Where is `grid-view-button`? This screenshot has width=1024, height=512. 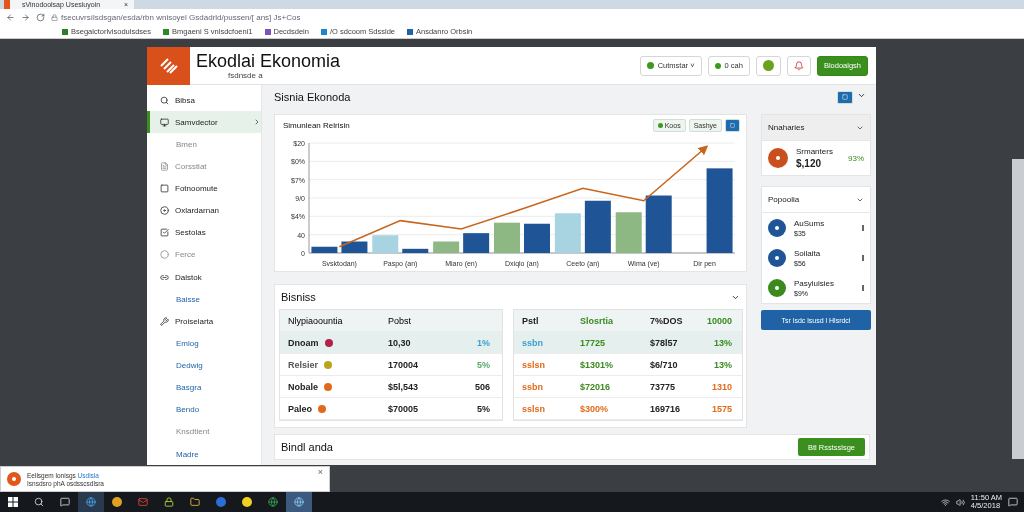 grid-view-button is located at coordinates (845, 97).